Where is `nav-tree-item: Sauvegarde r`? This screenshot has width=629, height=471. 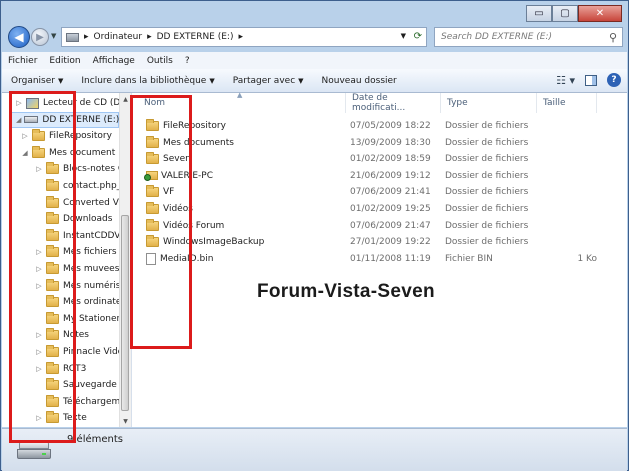
nav-tree-item: Sauvegarde r is located at coordinates (79, 385).